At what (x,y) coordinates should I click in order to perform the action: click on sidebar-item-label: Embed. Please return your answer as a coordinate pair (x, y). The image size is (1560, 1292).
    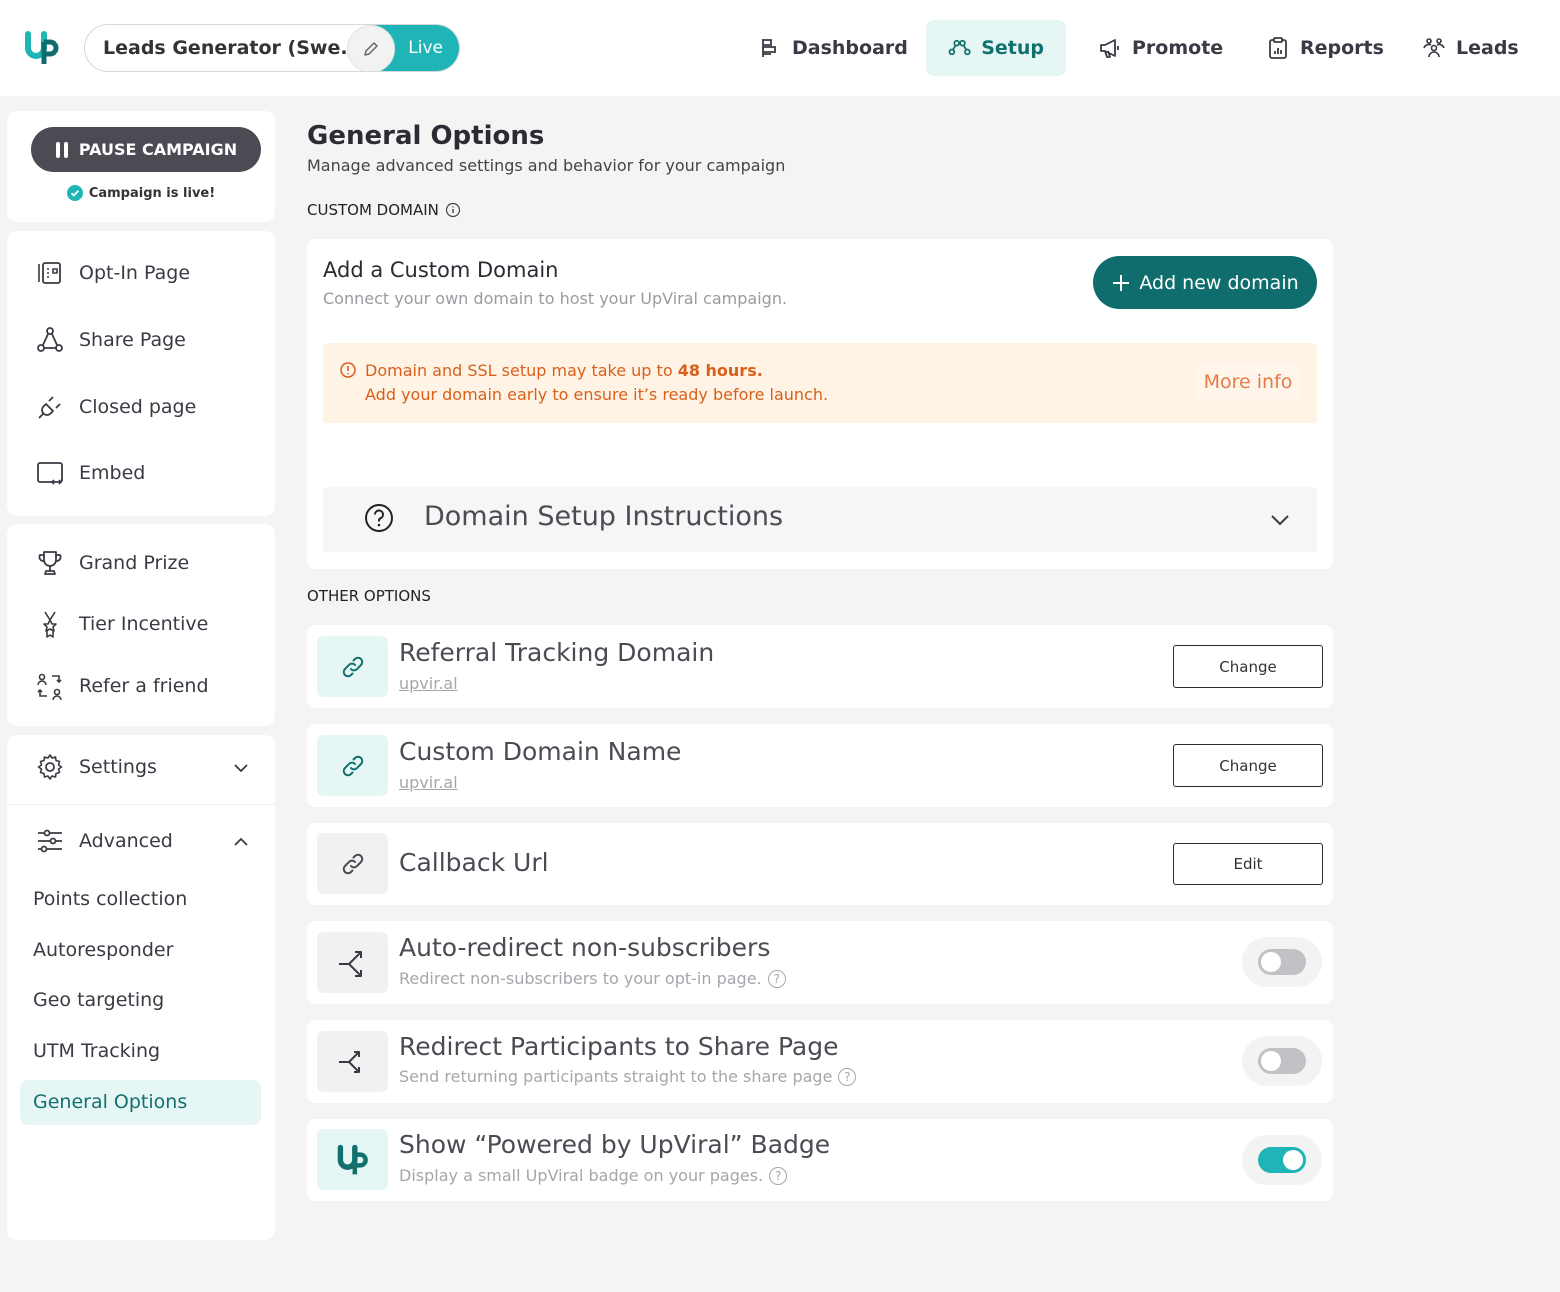
    Looking at the image, I should click on (112, 473).